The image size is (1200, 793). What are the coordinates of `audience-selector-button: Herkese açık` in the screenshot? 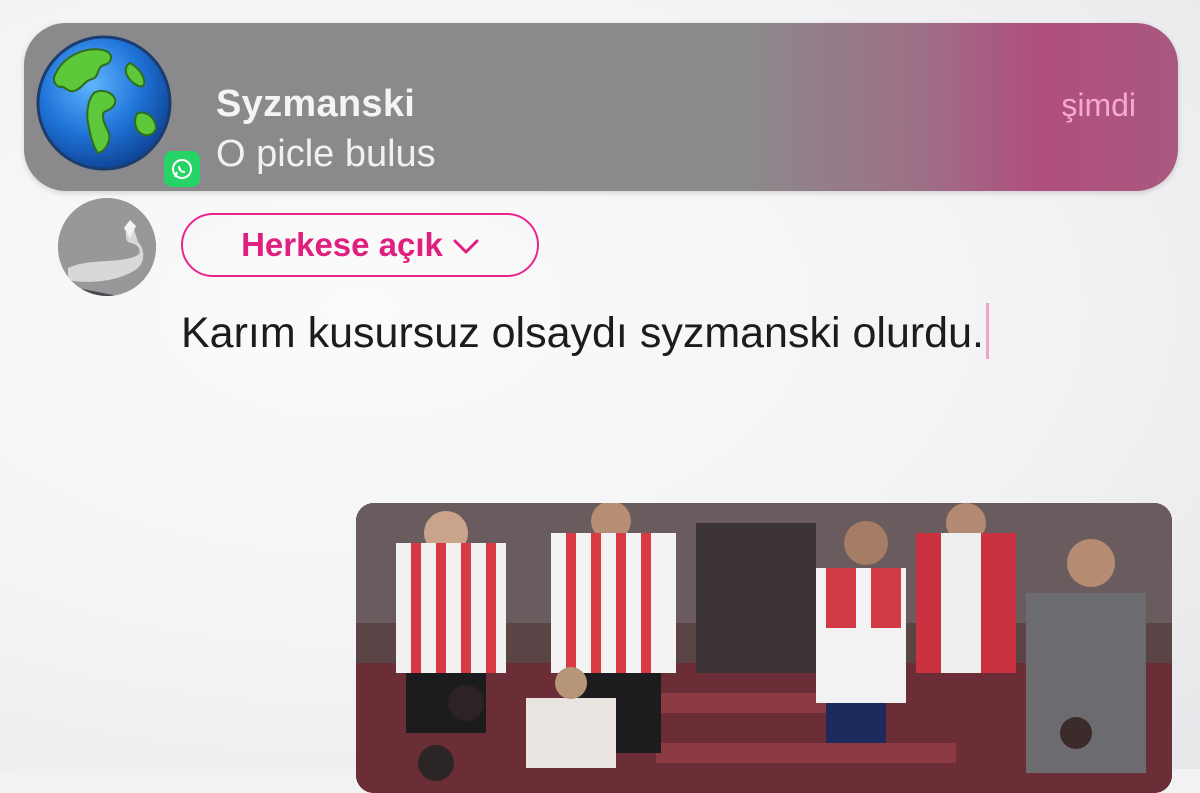 It's located at (360, 245).